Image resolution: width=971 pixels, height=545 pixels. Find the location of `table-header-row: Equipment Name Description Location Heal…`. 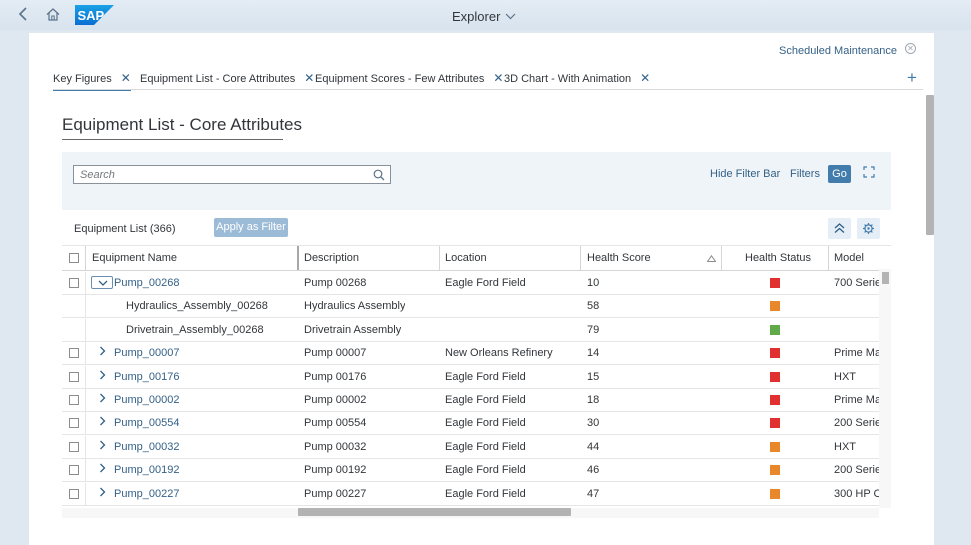

table-header-row: Equipment Name Description Location Heal… is located at coordinates (476, 258).